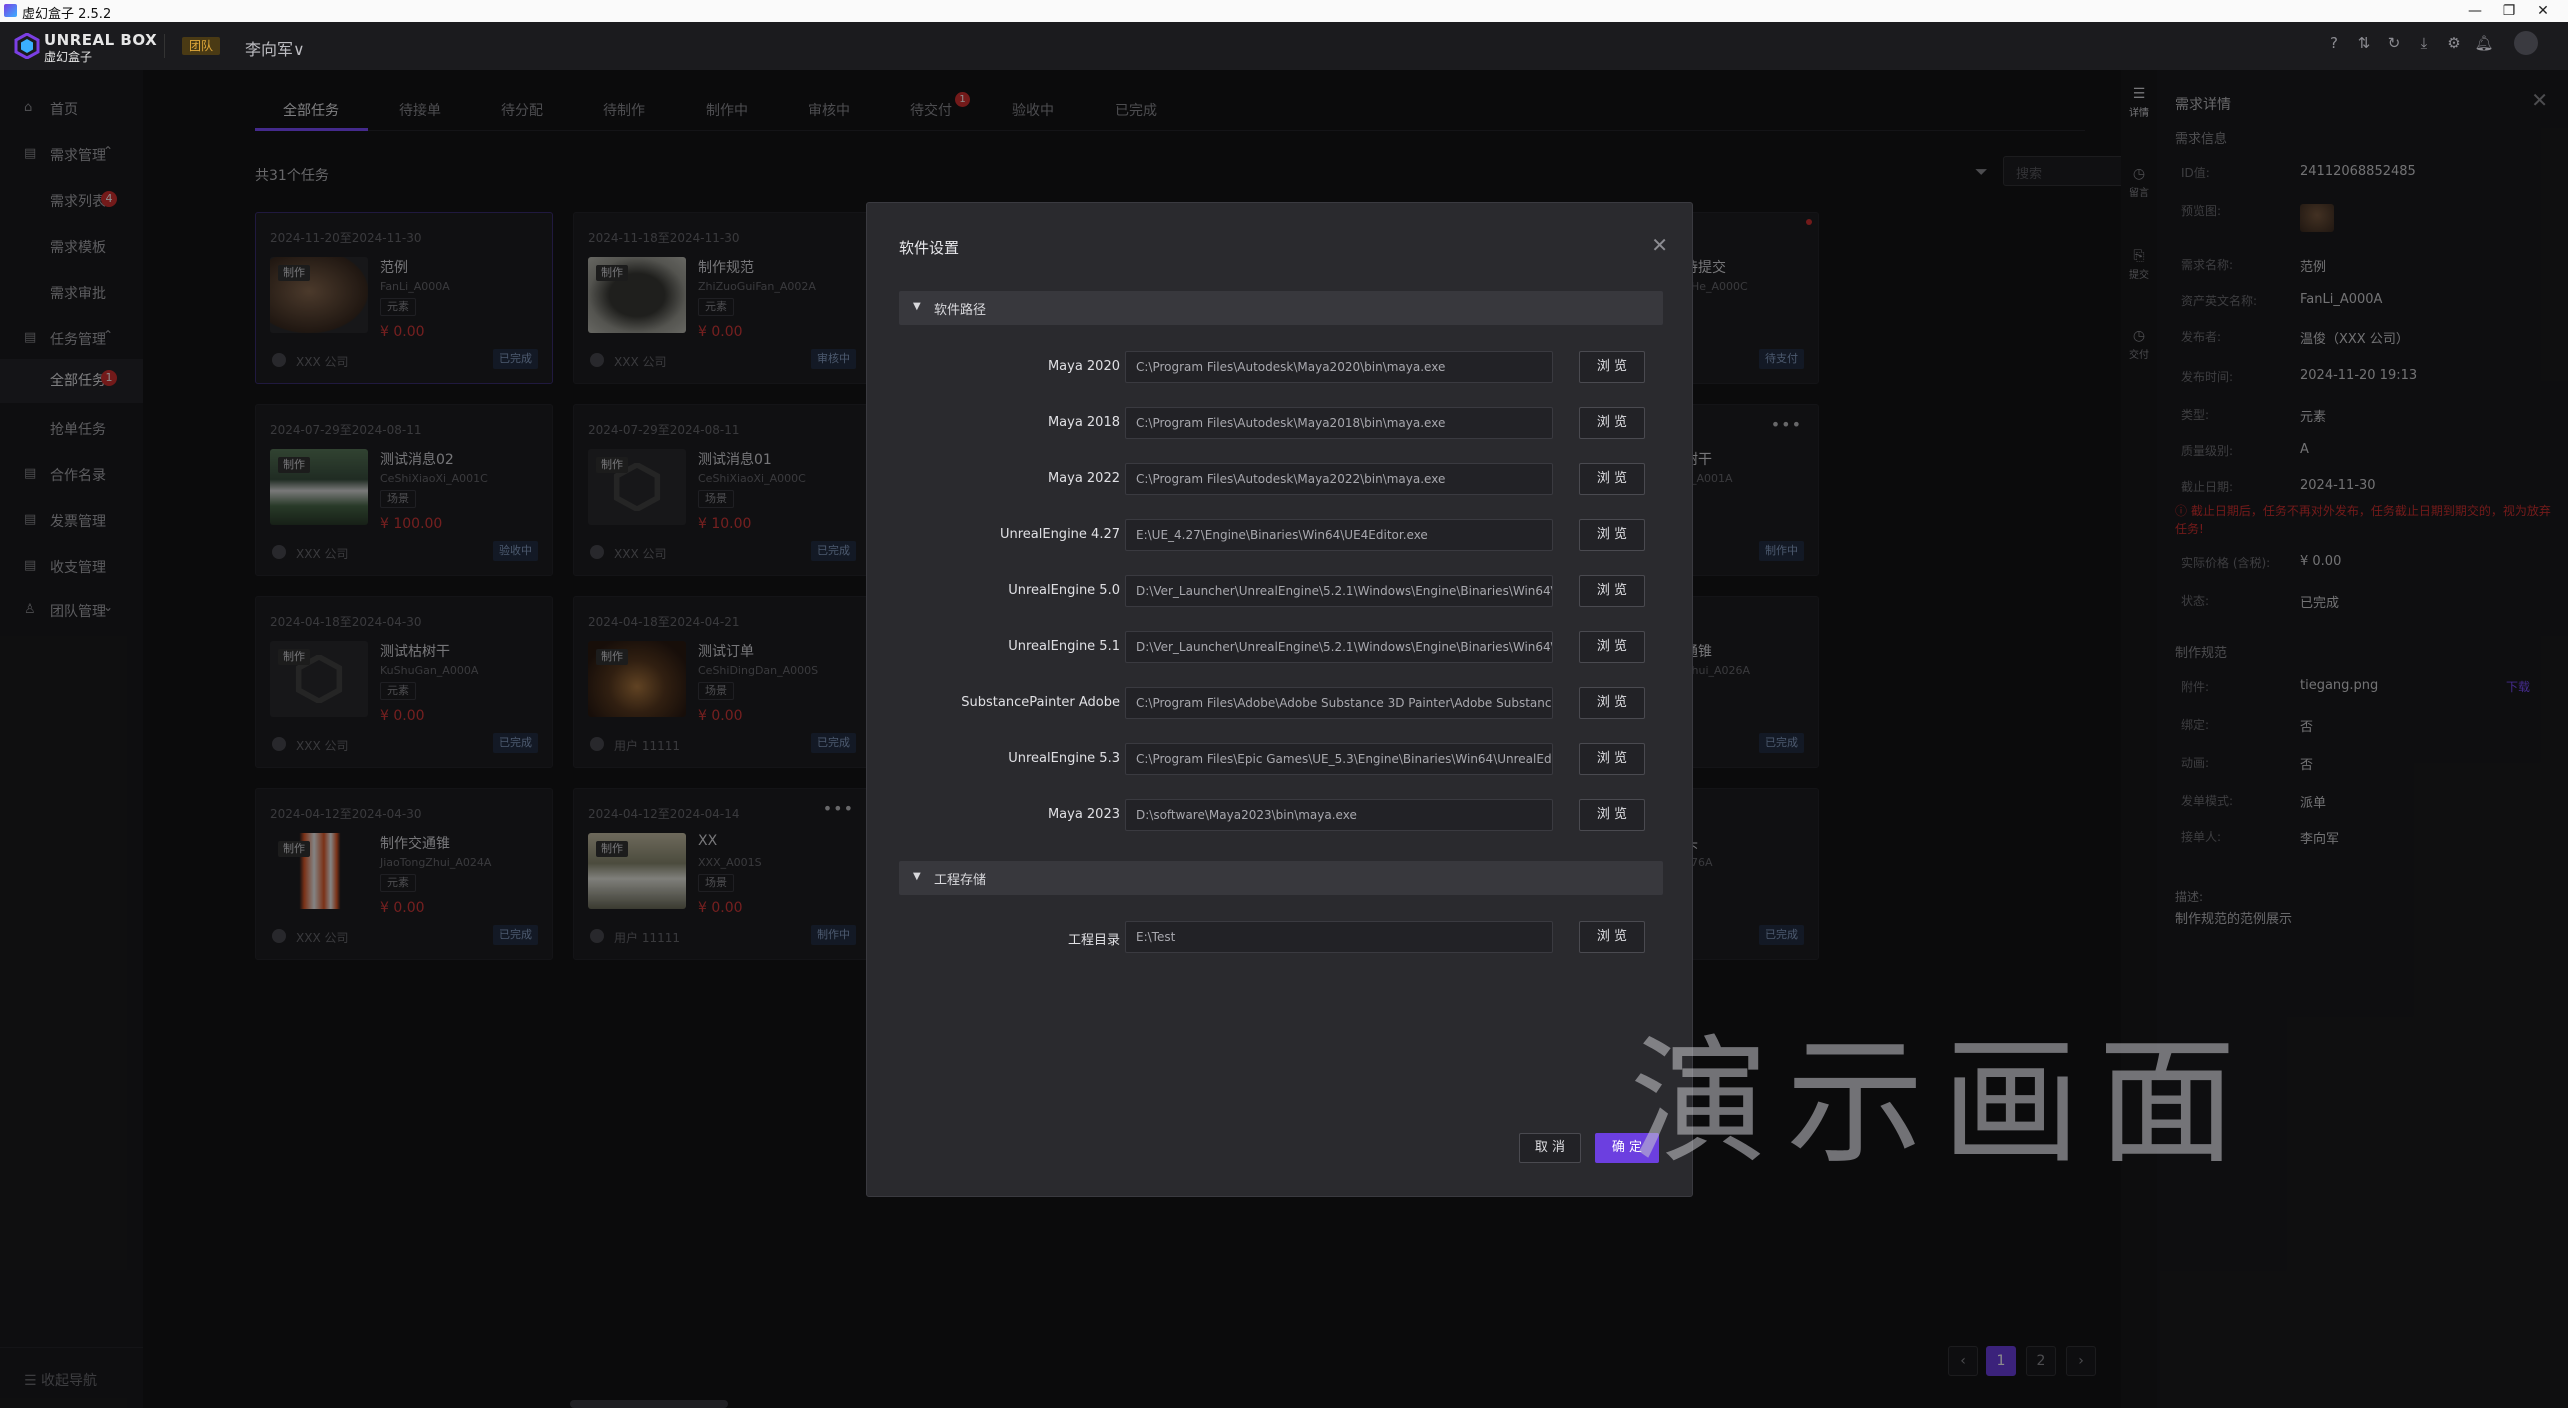 Image resolution: width=2568 pixels, height=1408 pixels. What do you see at coordinates (275, 48) in the screenshot?
I see `user-menu: 李向军∨` at bounding box center [275, 48].